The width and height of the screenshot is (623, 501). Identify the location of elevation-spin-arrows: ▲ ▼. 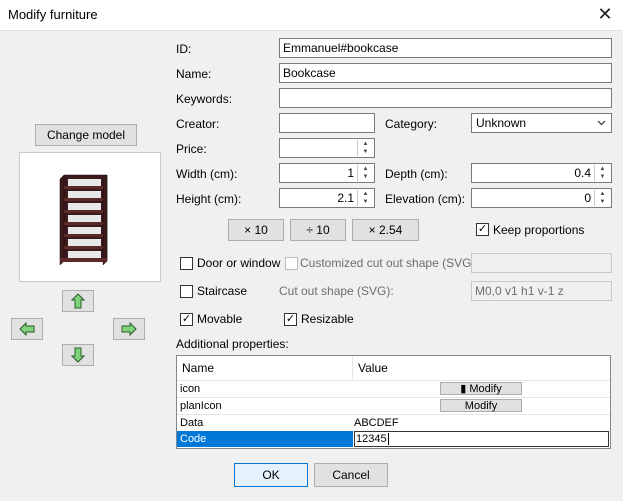
(602, 198).